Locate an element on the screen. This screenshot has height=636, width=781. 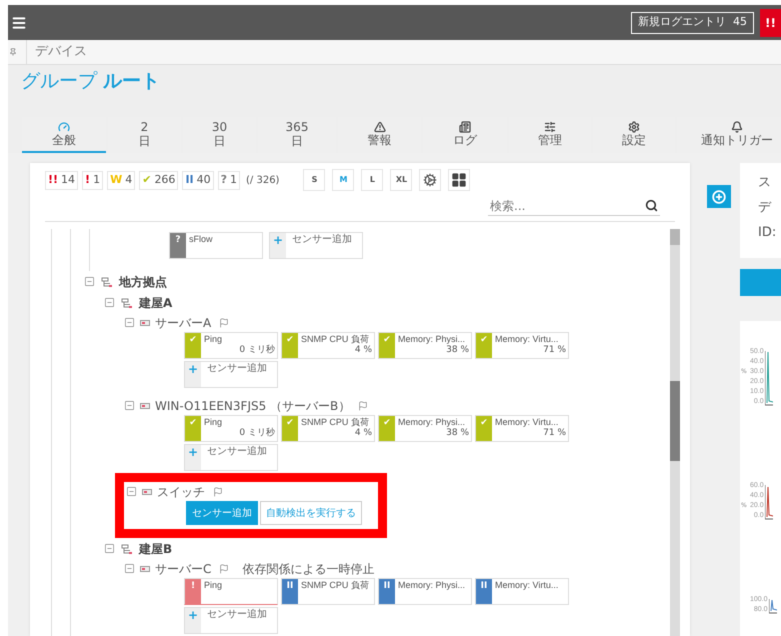
count-value: 14 is located at coordinates (68, 180).